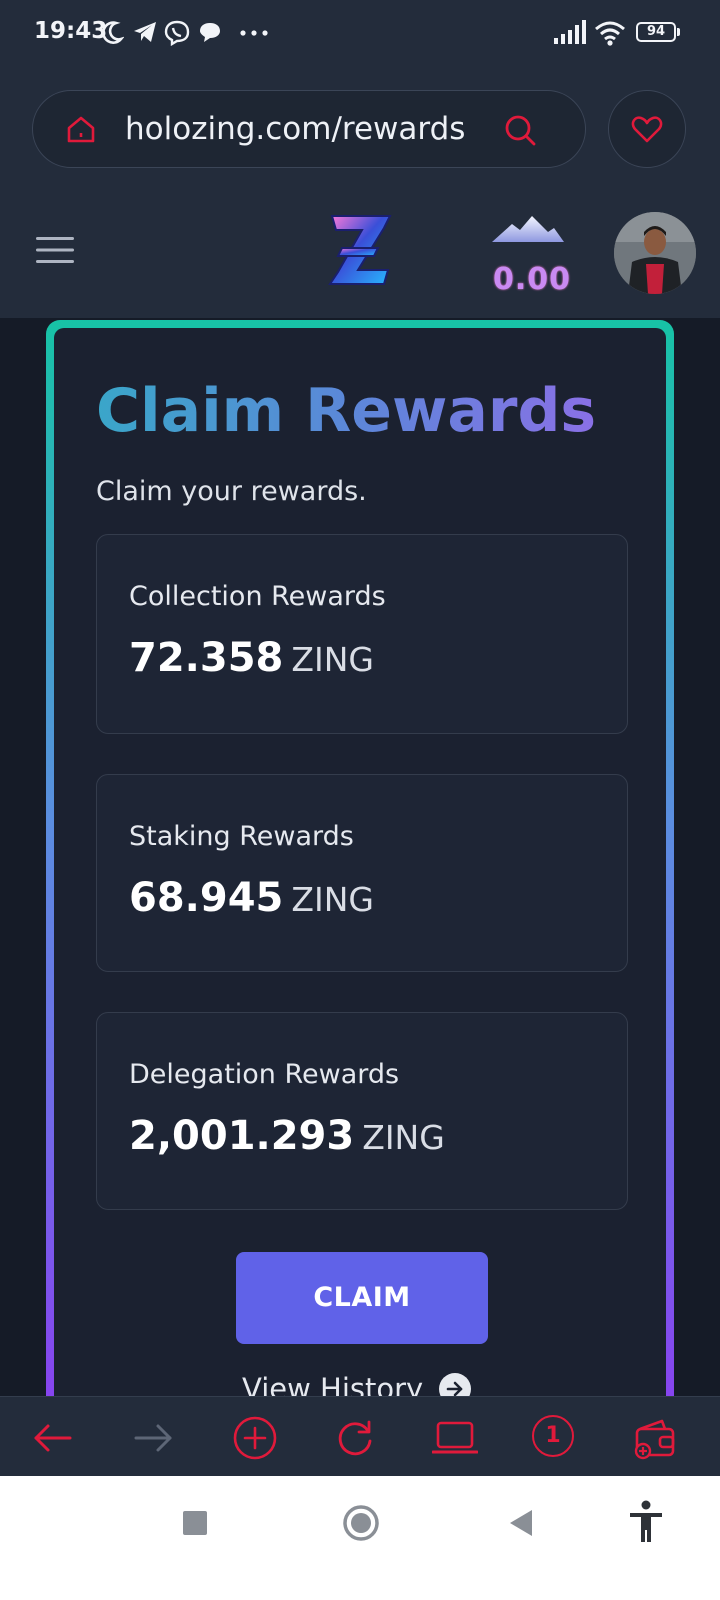 This screenshot has height=1600, width=720. Describe the element at coordinates (658, 32) in the screenshot. I see `battery-icon: 94` at that location.